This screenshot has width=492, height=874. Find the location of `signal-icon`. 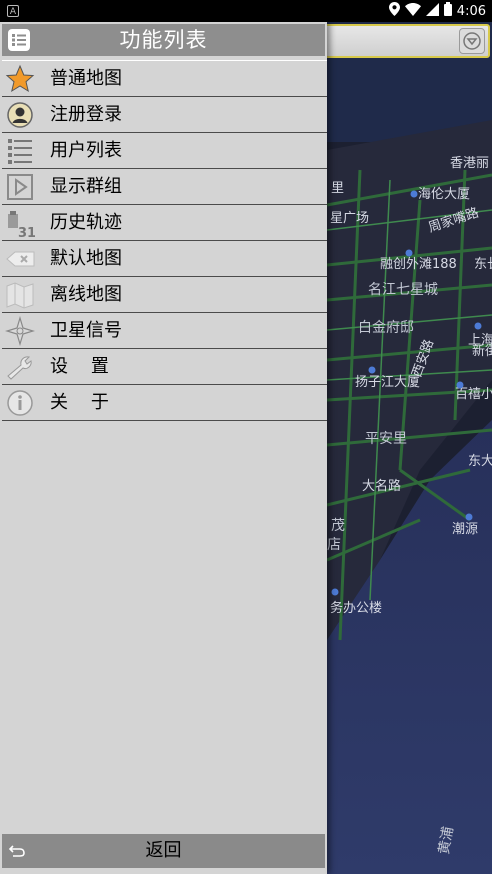

signal-icon is located at coordinates (432, 11).